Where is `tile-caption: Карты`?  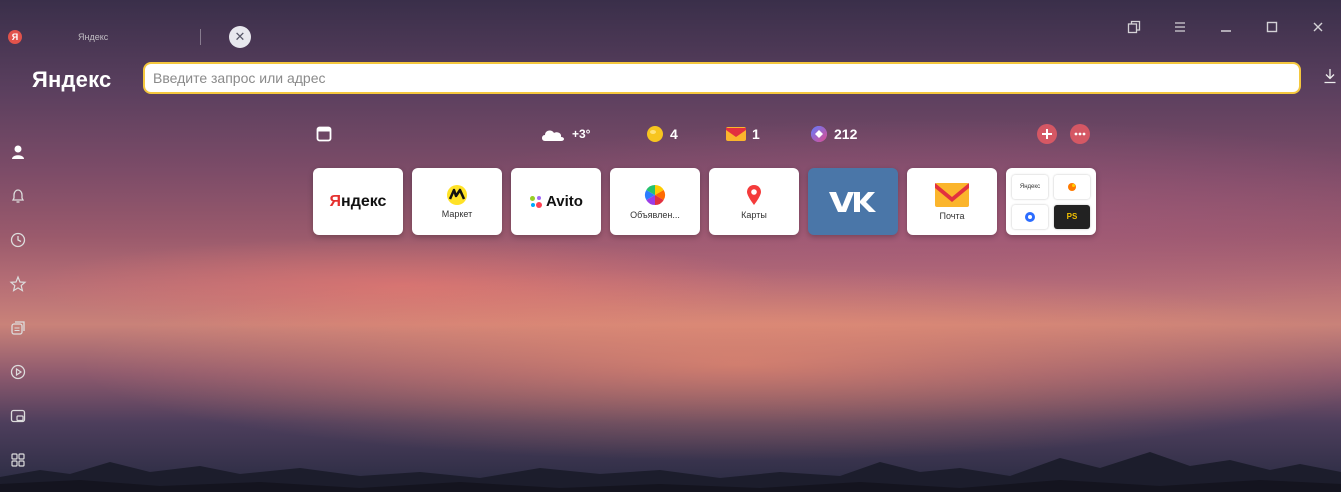 tile-caption: Карты is located at coordinates (754, 214).